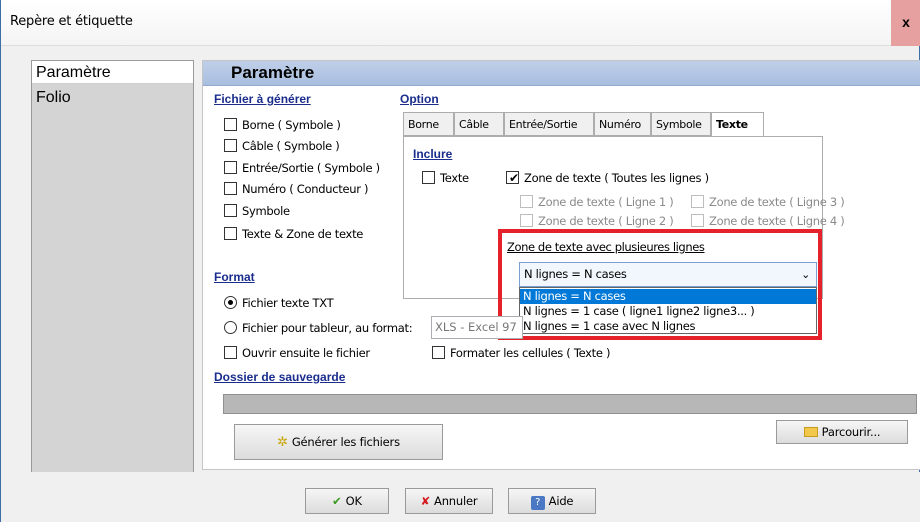 This screenshot has height=522, width=920. What do you see at coordinates (810, 432) in the screenshot?
I see `folder-icon` at bounding box center [810, 432].